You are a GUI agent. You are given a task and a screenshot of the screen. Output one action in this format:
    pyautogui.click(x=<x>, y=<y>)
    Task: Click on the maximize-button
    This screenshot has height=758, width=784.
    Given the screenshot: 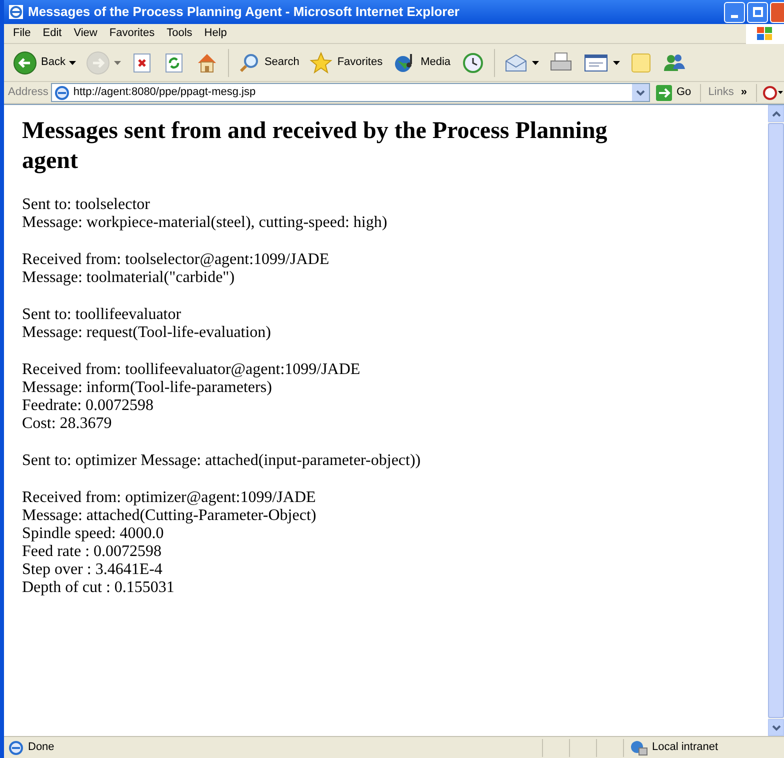 What is the action you would take?
    pyautogui.click(x=757, y=12)
    